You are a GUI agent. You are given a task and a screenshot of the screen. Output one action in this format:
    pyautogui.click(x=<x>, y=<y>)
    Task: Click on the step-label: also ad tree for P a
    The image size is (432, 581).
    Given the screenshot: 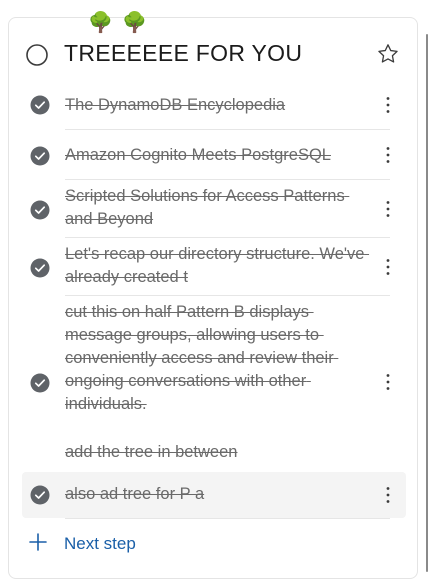 What is the action you would take?
    pyautogui.click(x=217, y=494)
    